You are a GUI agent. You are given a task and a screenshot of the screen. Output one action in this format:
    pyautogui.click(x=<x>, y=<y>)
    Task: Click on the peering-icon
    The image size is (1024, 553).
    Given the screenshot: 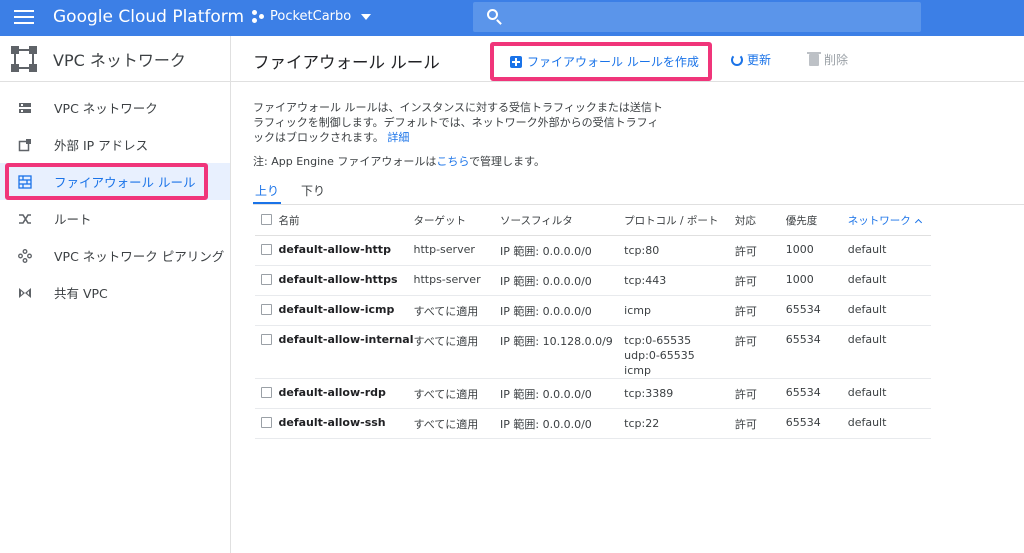 What is the action you would take?
    pyautogui.click(x=25, y=255)
    